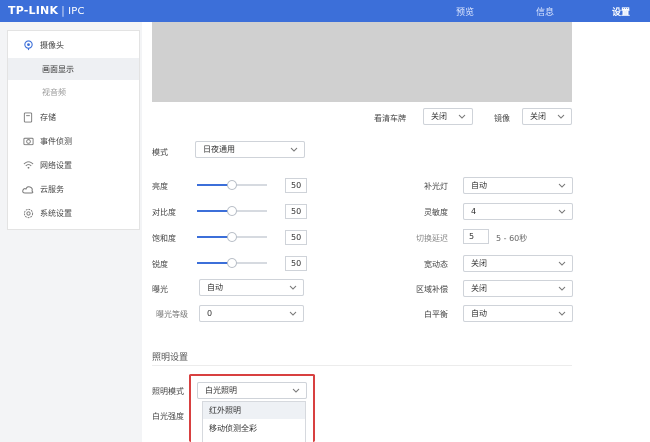 The image size is (650, 442). What do you see at coordinates (479, 313) in the screenshot?
I see `wb-value: 自动` at bounding box center [479, 313].